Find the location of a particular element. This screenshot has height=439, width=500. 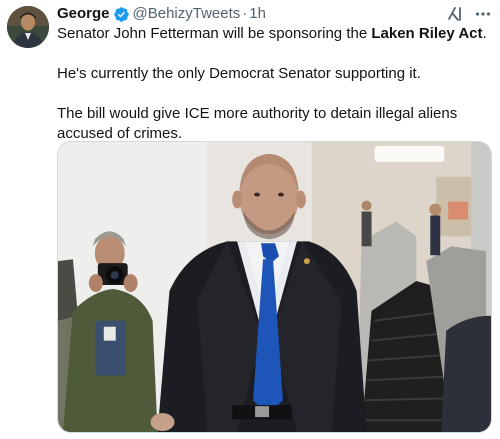

avatar is located at coordinates (28, 27).